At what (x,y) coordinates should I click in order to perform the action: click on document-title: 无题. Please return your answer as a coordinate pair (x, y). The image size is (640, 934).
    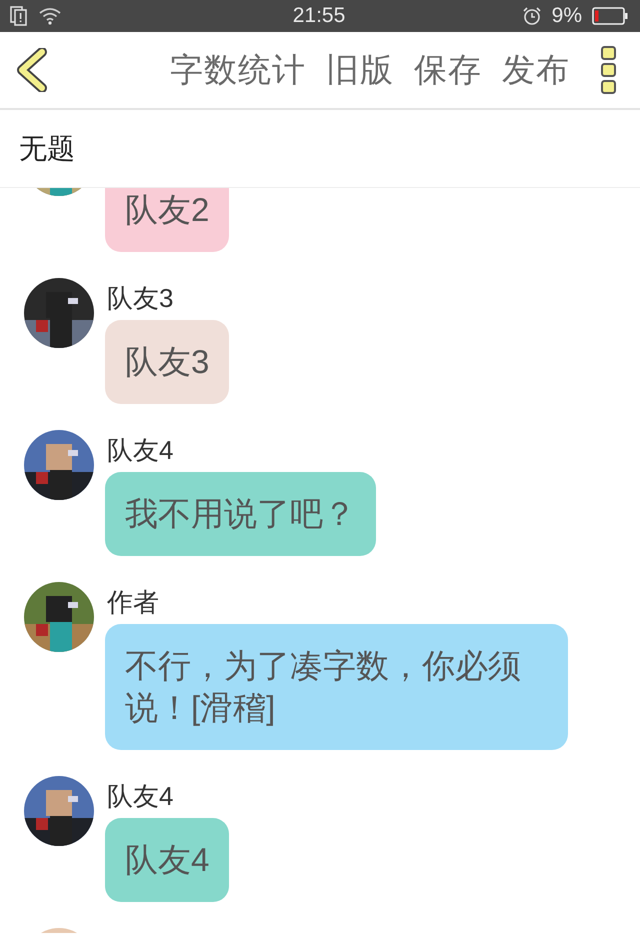
    Looking at the image, I should click on (47, 149).